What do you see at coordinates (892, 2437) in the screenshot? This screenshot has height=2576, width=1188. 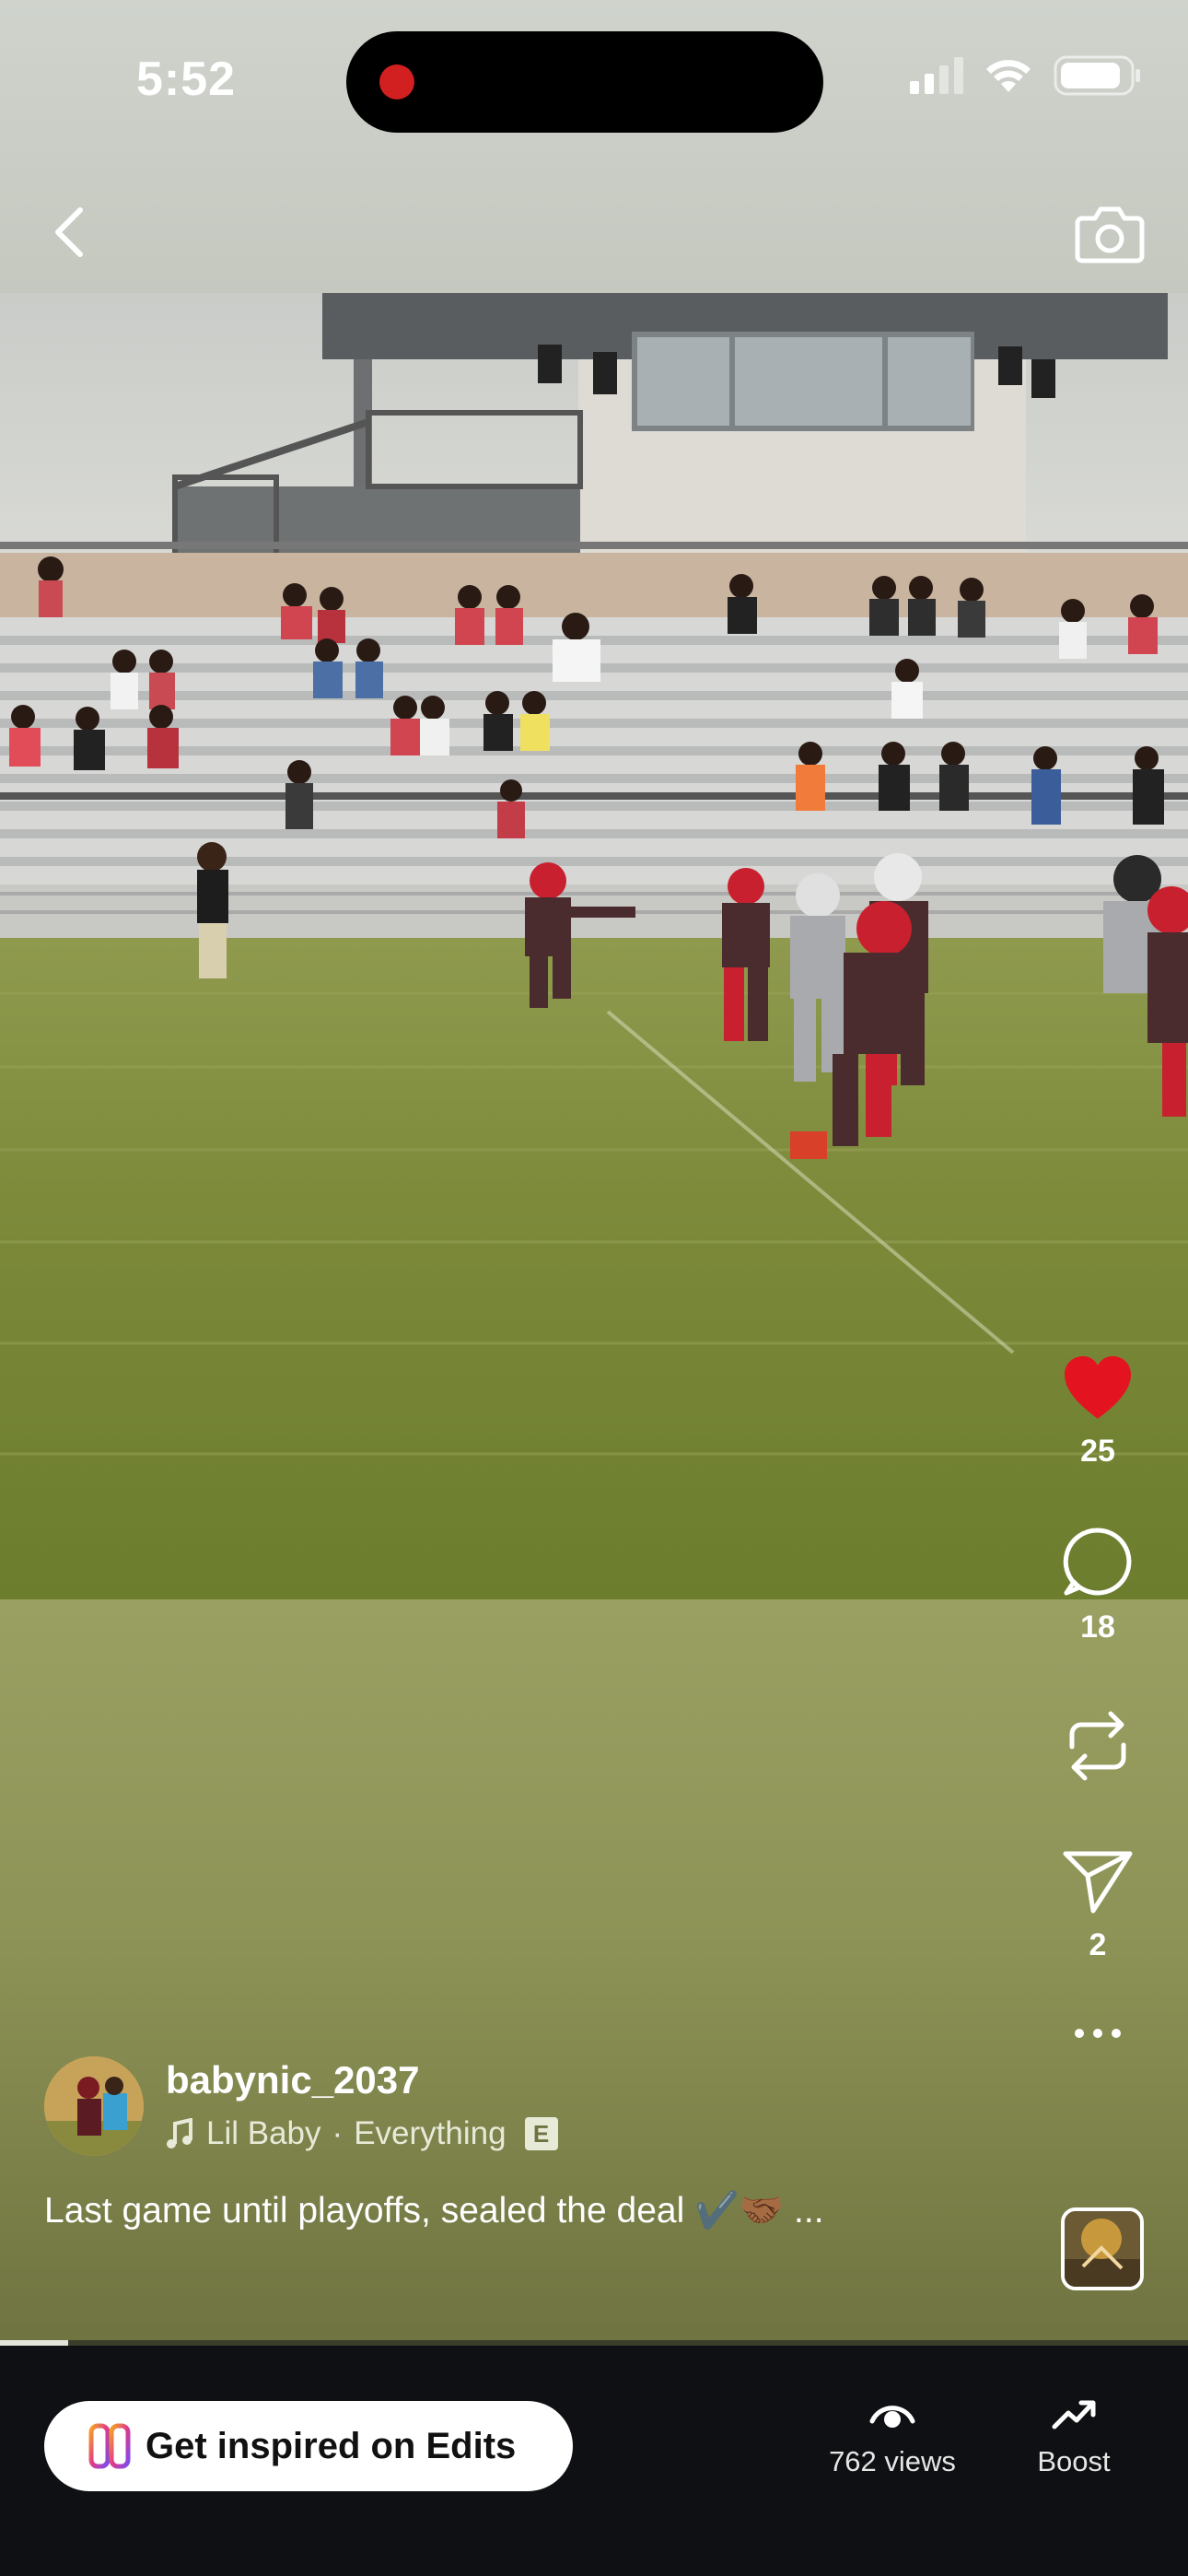 I see `views-button: 762 views` at bounding box center [892, 2437].